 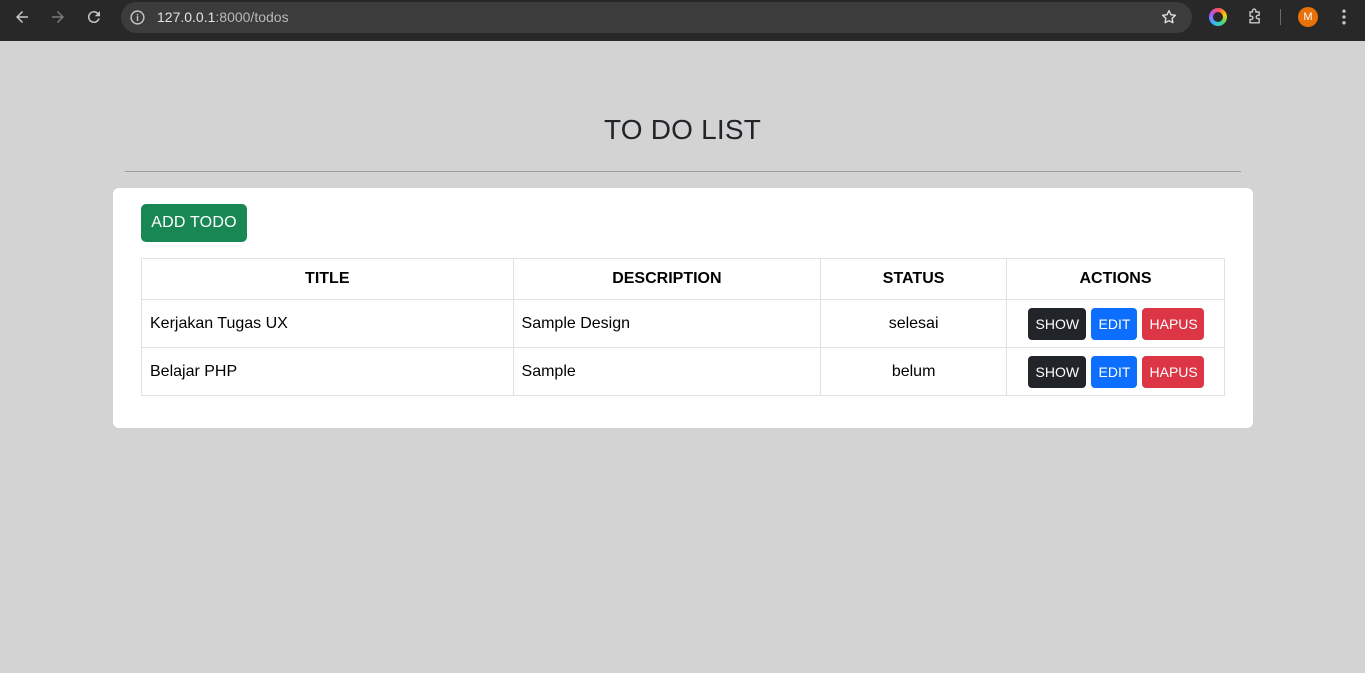 What do you see at coordinates (186, 17) in the screenshot?
I see `url-host: 127.0.0.1` at bounding box center [186, 17].